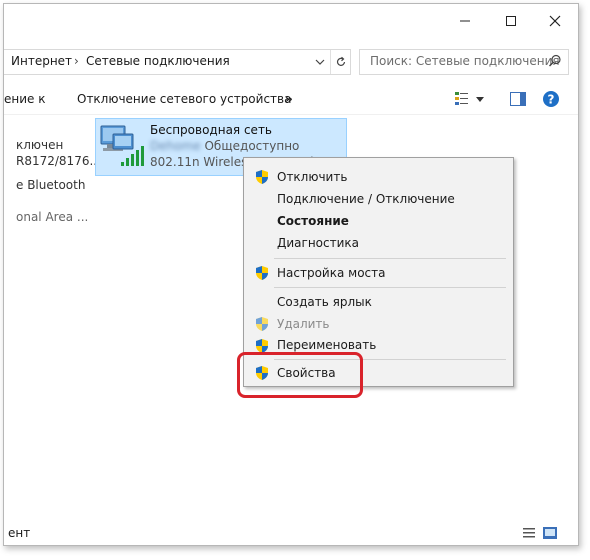  I want to click on close-button, so click(555, 20).